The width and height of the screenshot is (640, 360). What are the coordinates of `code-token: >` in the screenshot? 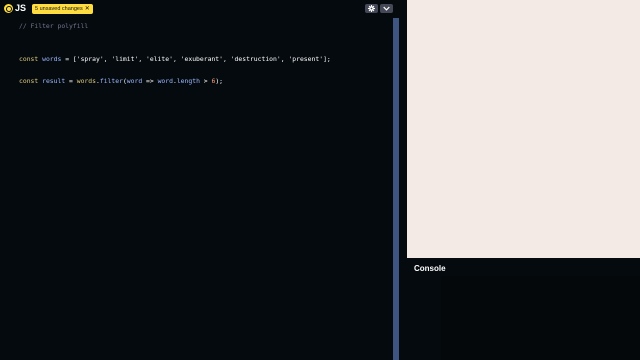 It's located at (205, 81).